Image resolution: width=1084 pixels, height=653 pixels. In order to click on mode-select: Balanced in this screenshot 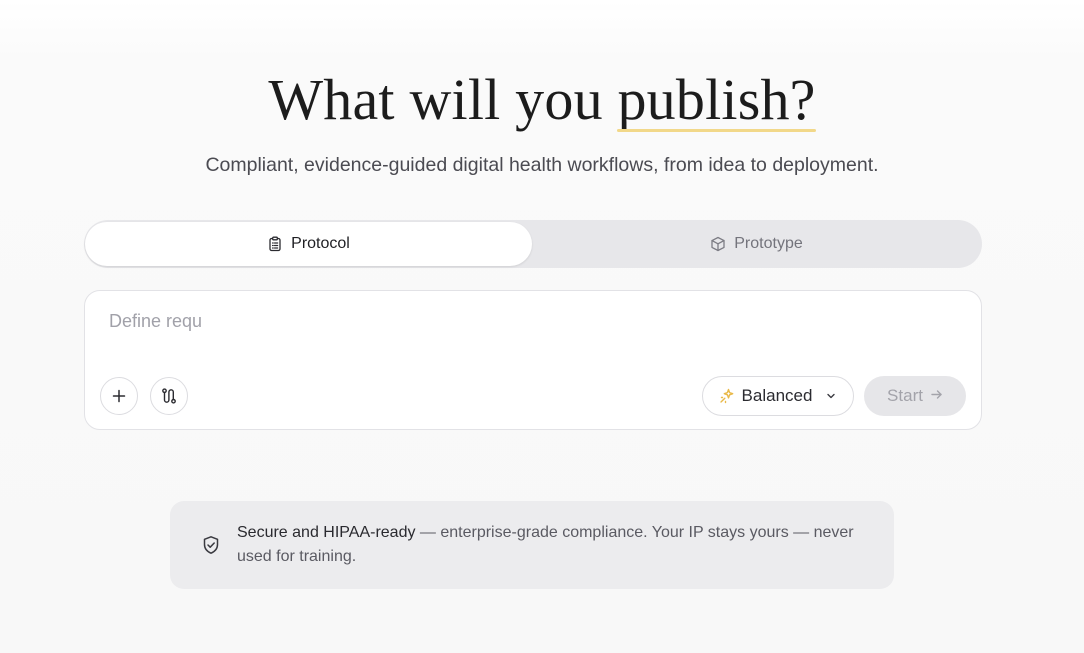, I will do `click(778, 396)`.